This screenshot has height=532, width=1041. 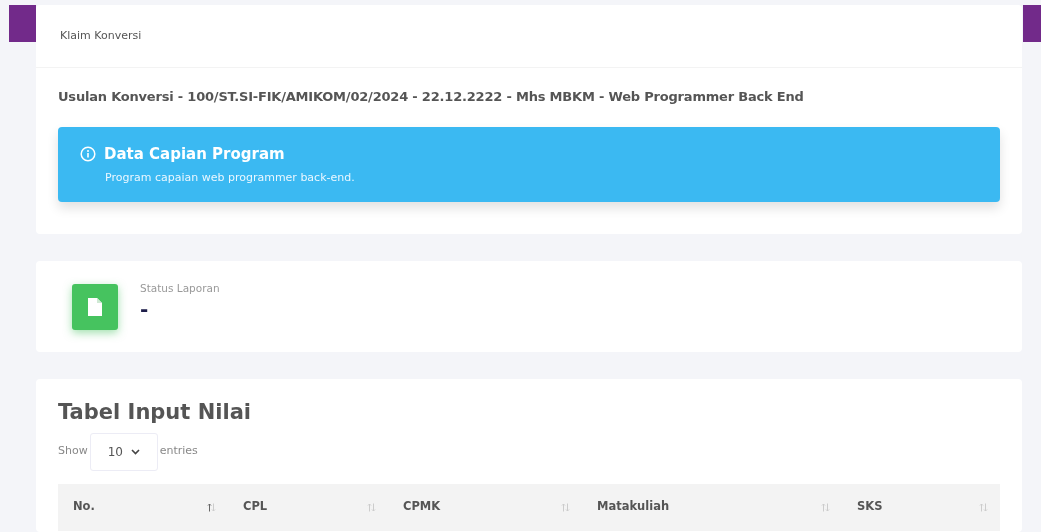 What do you see at coordinates (712, 507) in the screenshot?
I see `column-header: Matakuliah` at bounding box center [712, 507].